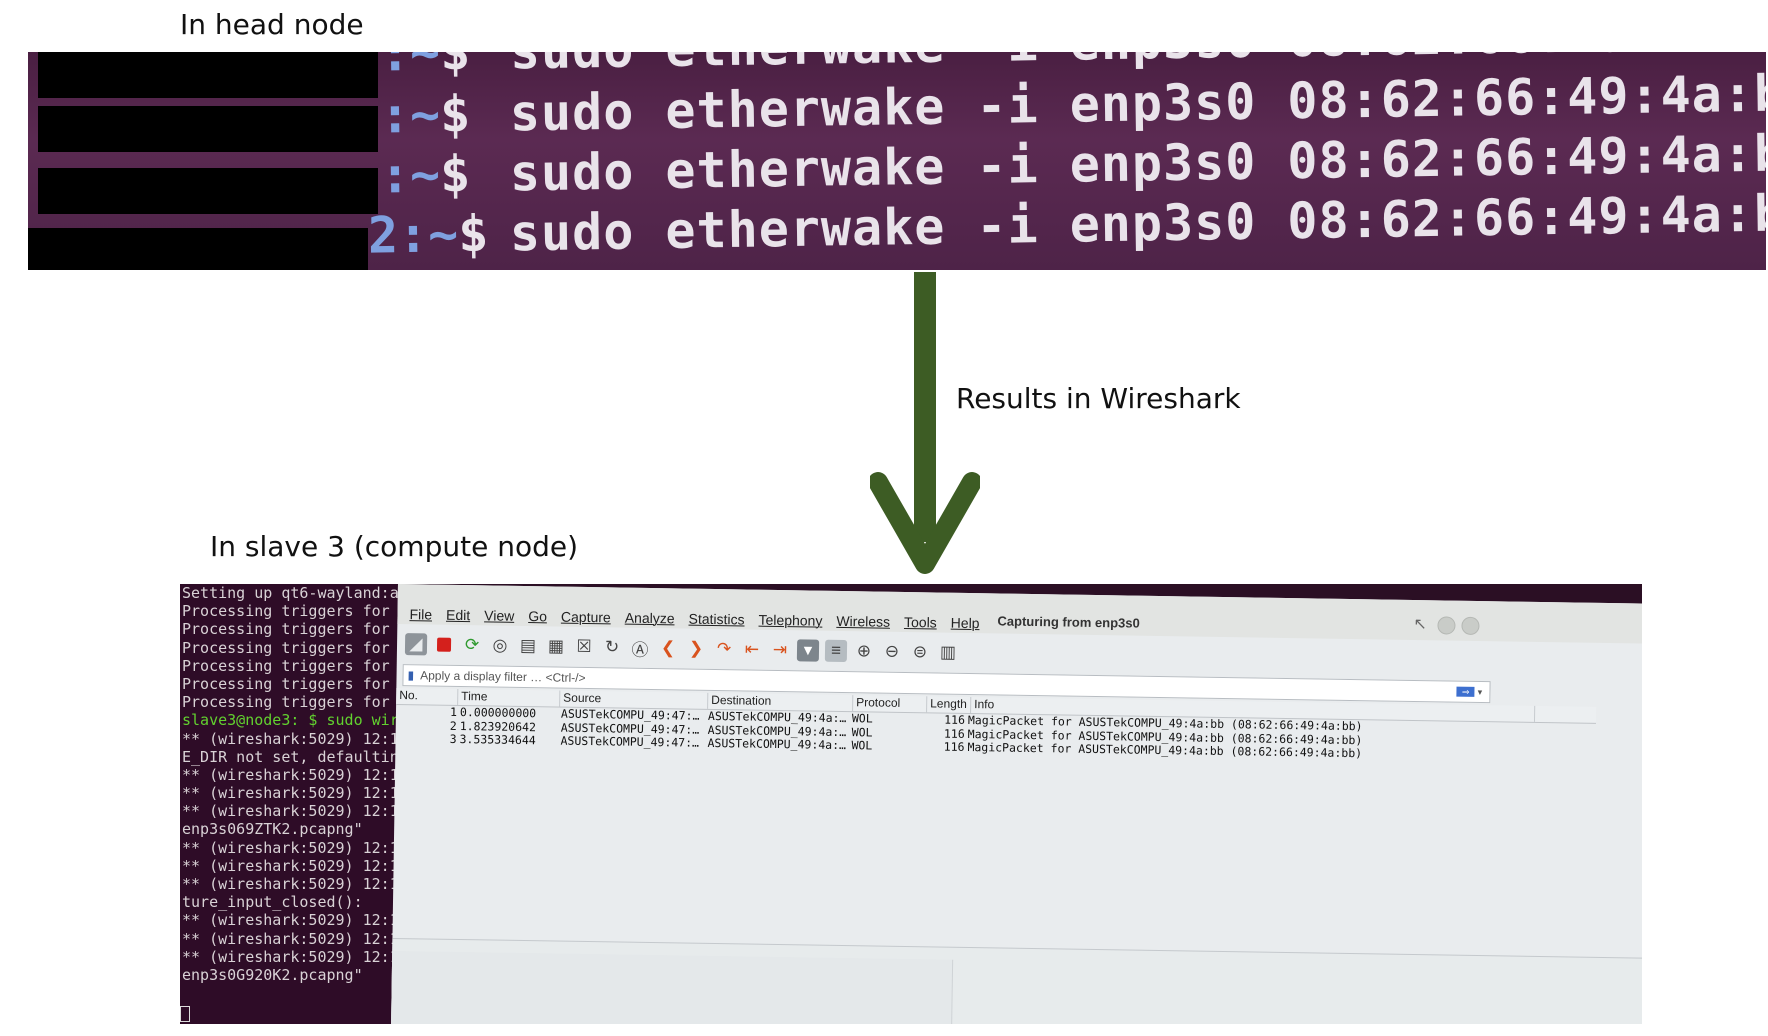  Describe the element at coordinates (1420, 624) in the screenshot. I see `mouse-pointer-icon: ↖` at that location.